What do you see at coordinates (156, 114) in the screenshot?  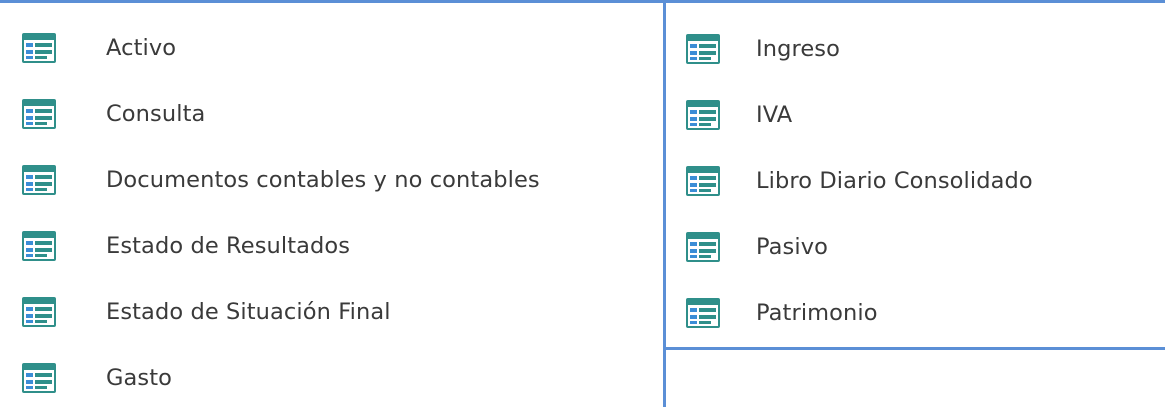 I see `form-item-label: Consulta` at bounding box center [156, 114].